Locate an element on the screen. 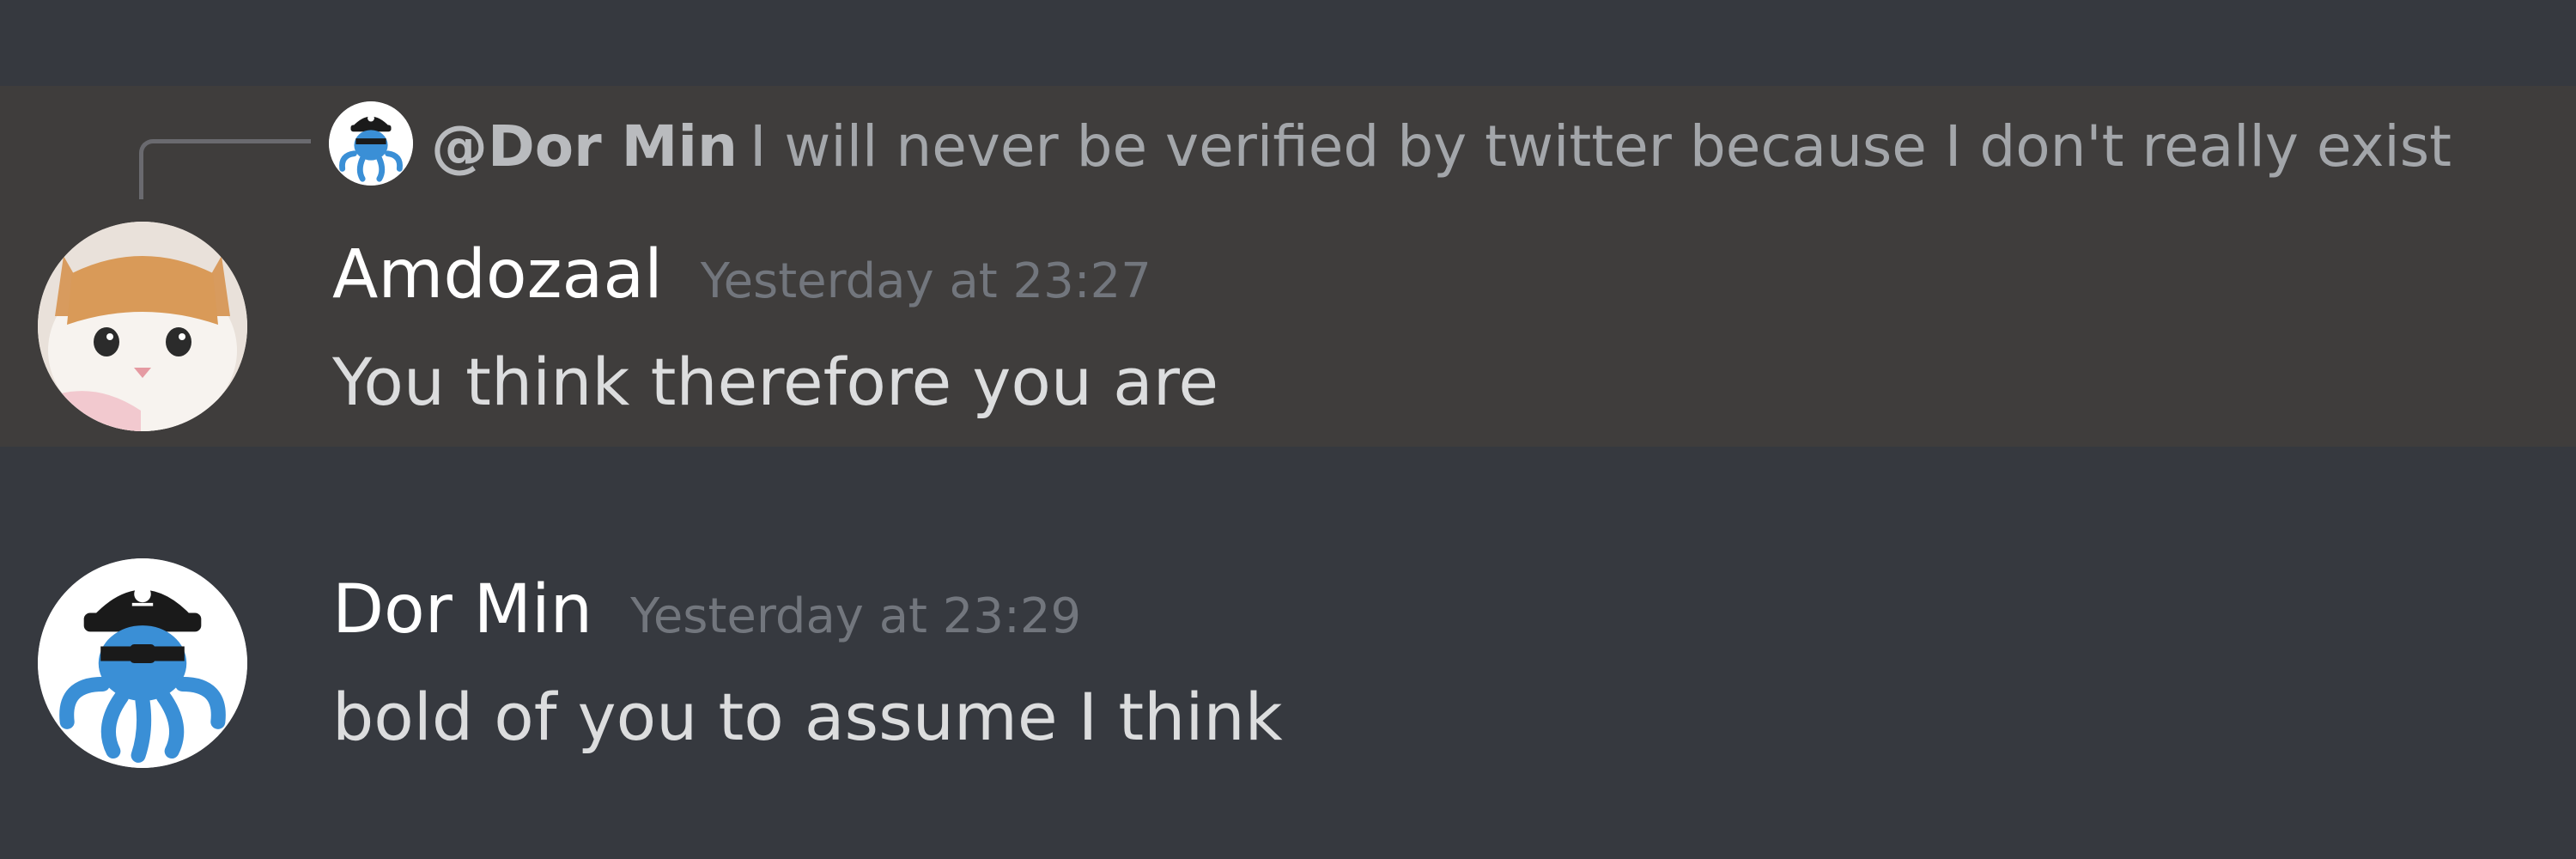 The width and height of the screenshot is (2576, 859). reply-spine-line is located at coordinates (225, 169).